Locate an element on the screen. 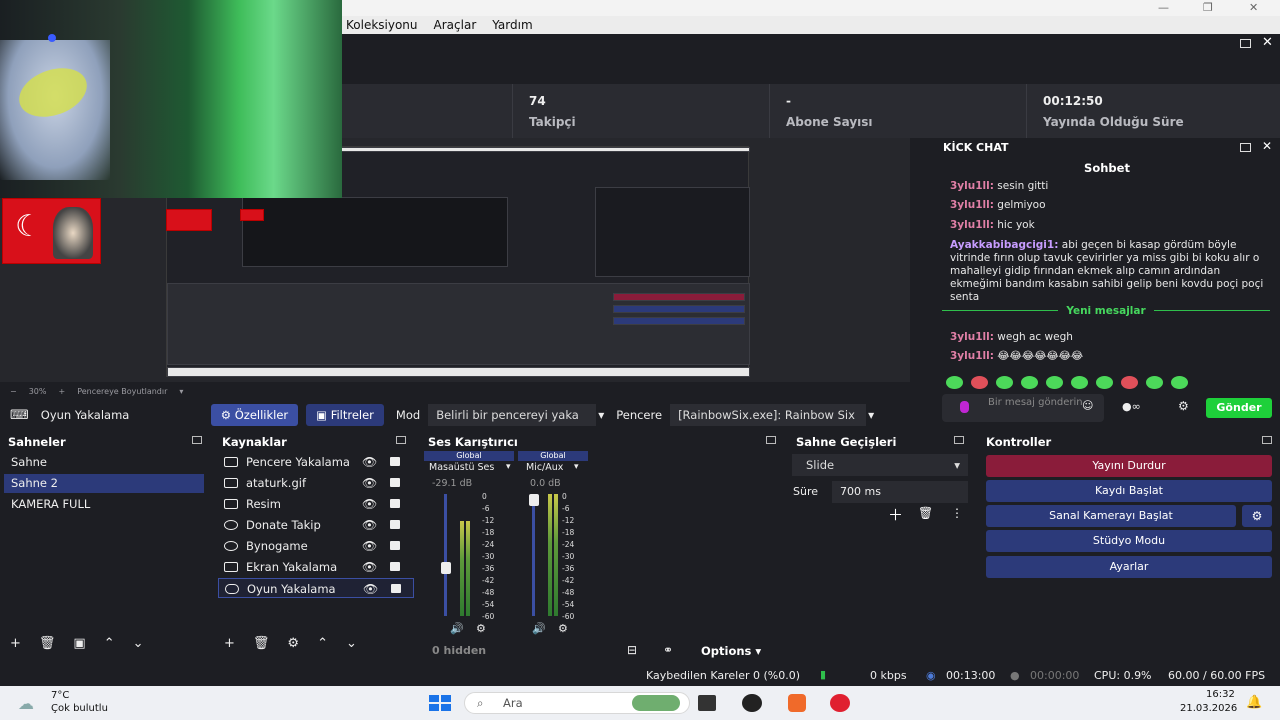 This screenshot has width=1280, height=720. users-icon: ●∞ is located at coordinates (1131, 406).